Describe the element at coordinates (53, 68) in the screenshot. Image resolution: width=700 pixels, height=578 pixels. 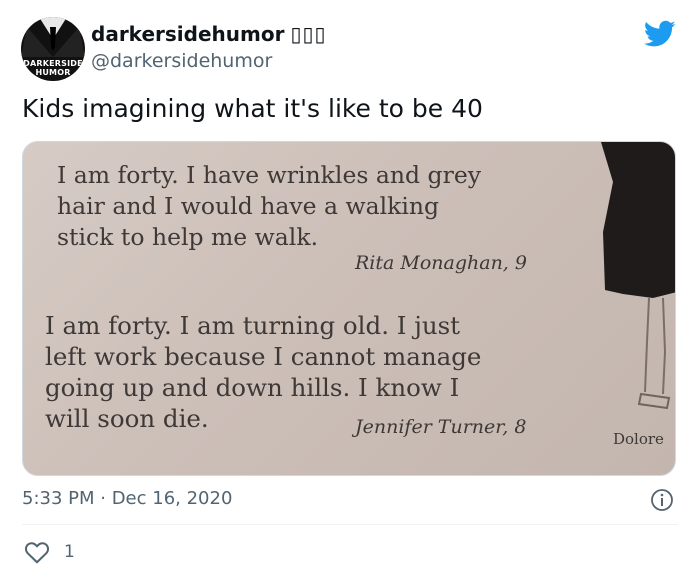
I see `avatar-label: DARKERSIDE HUMOR` at that location.